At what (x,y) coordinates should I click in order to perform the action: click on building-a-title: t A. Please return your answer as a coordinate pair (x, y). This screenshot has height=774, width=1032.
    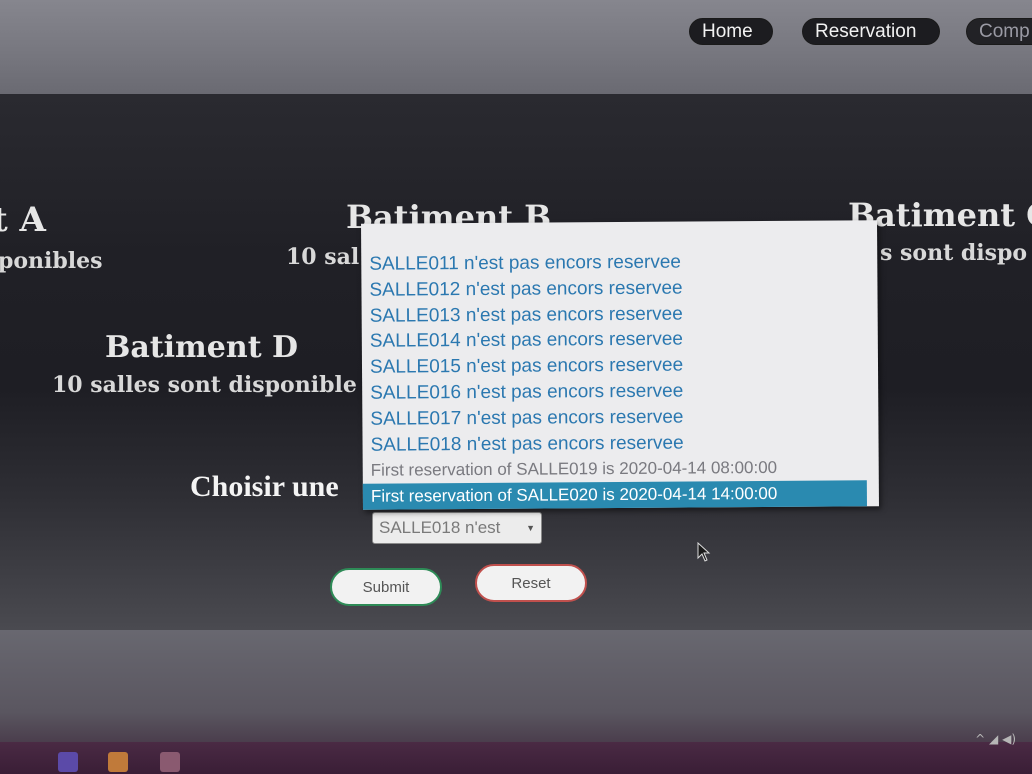
    Looking at the image, I should click on (23, 220).